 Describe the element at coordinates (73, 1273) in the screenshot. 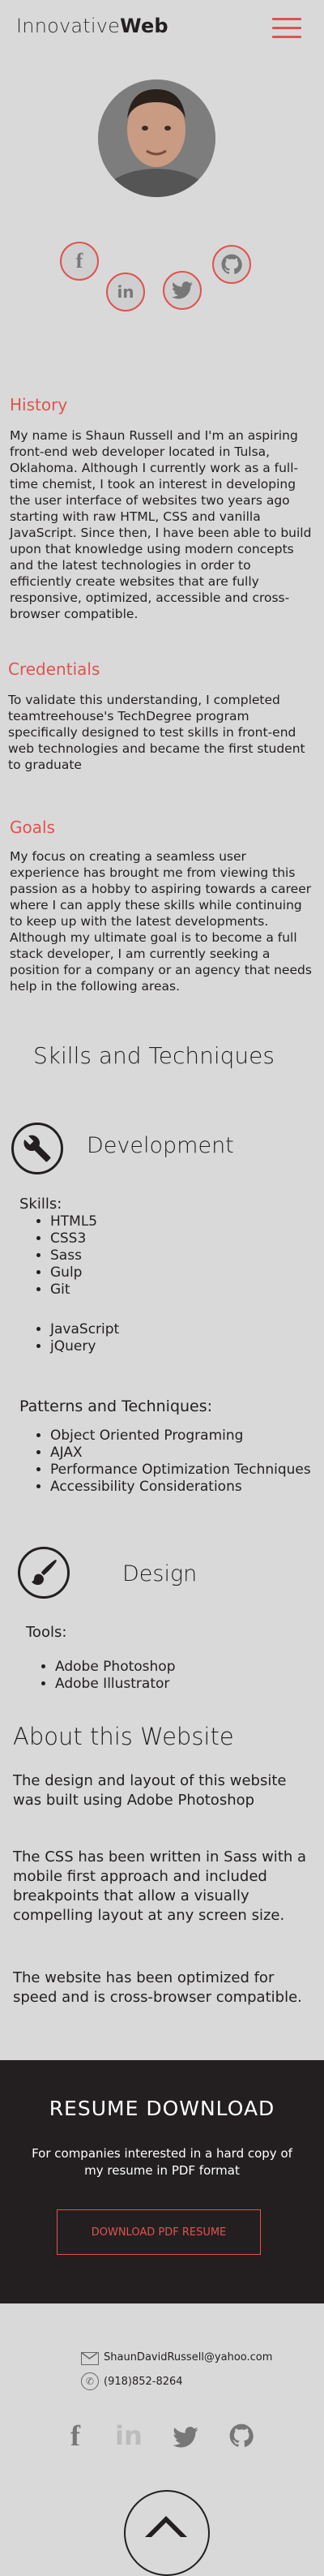

I see `list-item: Gulp` at that location.